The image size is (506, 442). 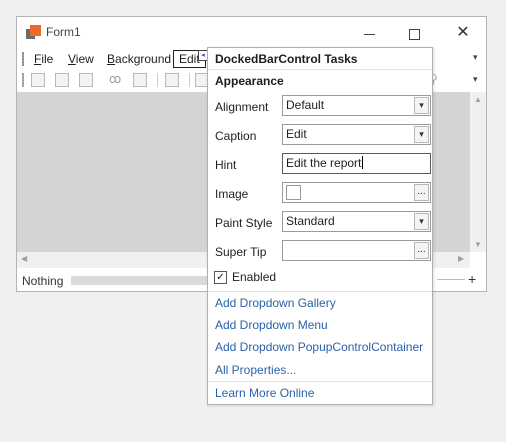 What do you see at coordinates (115, 79) in the screenshot?
I see `binoculars-icon: ꝏ` at bounding box center [115, 79].